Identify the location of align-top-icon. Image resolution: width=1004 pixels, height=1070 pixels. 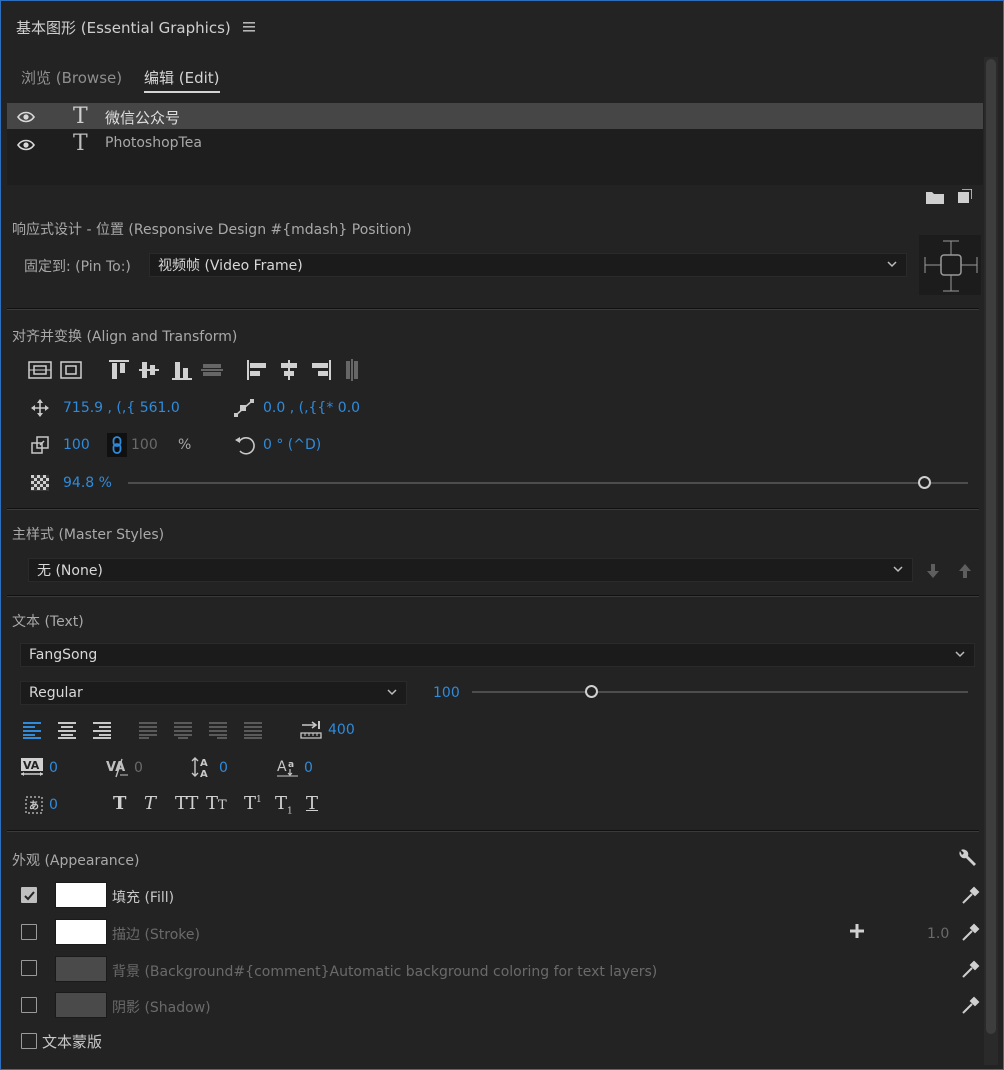
(119, 370).